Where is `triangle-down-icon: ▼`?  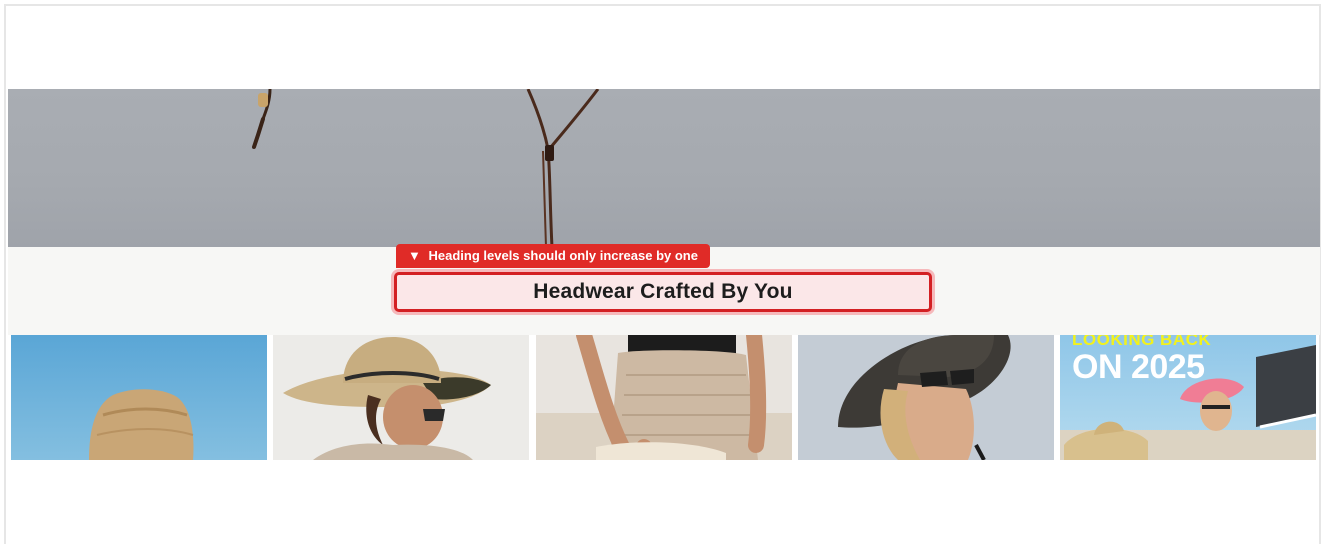 triangle-down-icon: ▼ is located at coordinates (414, 255).